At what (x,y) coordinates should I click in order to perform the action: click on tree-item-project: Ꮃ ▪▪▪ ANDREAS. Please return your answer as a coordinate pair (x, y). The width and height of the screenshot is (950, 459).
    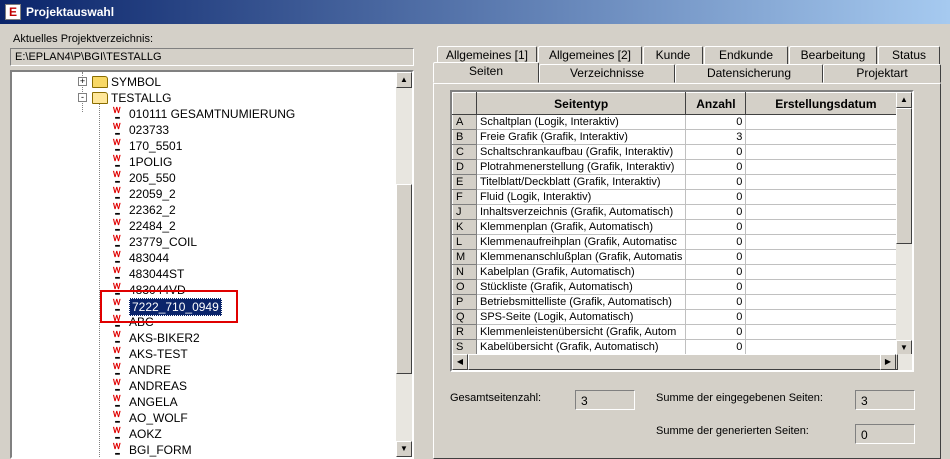
    Looking at the image, I should click on (202, 386).